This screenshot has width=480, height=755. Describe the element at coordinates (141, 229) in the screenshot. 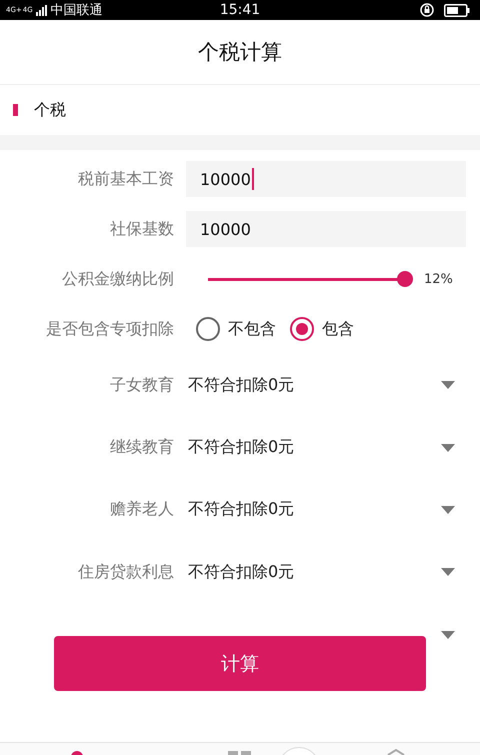

I see `field-label: 社保基数` at that location.